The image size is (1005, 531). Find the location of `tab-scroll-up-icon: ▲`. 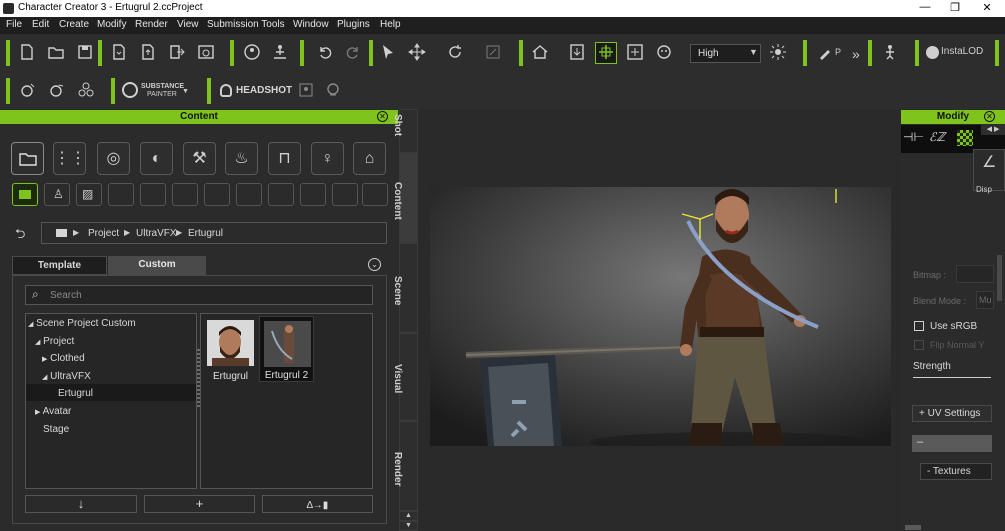

tab-scroll-up-icon: ▲ is located at coordinates (408, 516).